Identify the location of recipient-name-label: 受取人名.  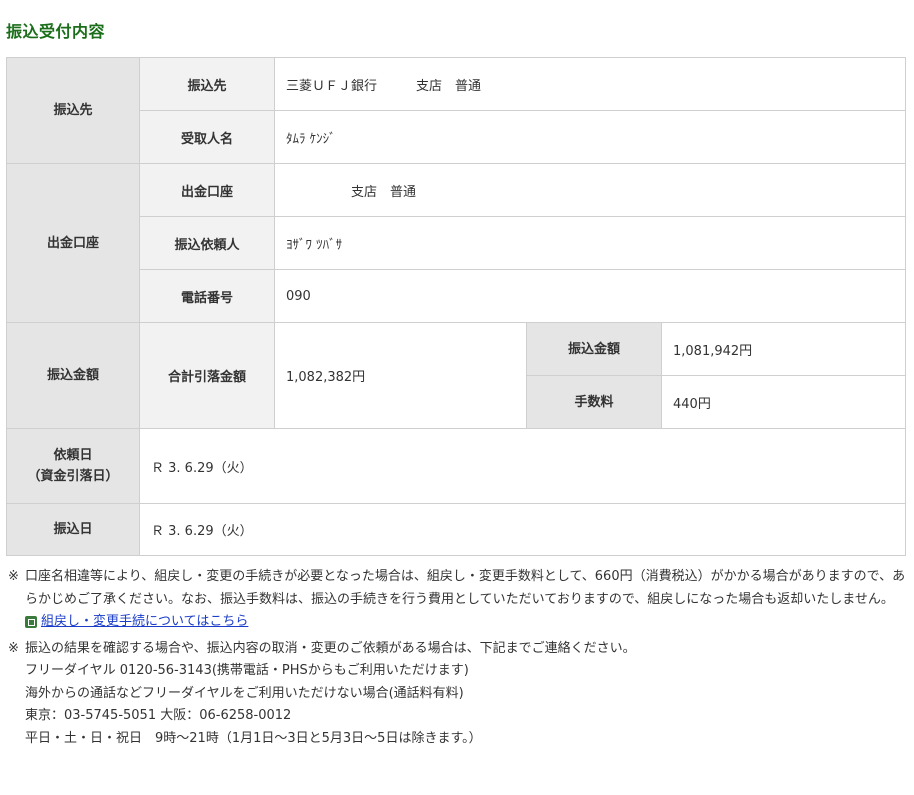
(207, 137).